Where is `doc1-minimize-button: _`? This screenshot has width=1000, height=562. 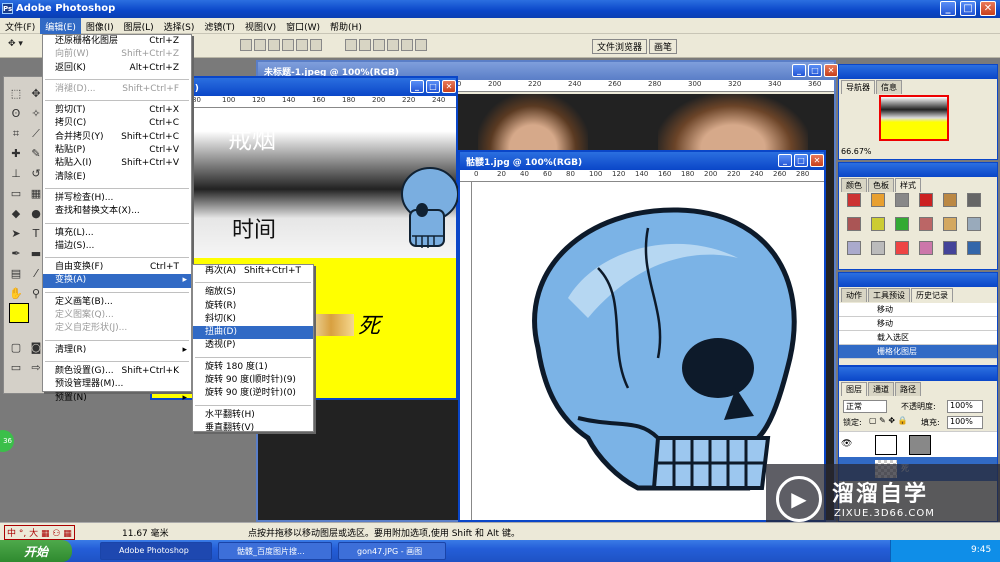 doc1-minimize-button: _ is located at coordinates (417, 86).